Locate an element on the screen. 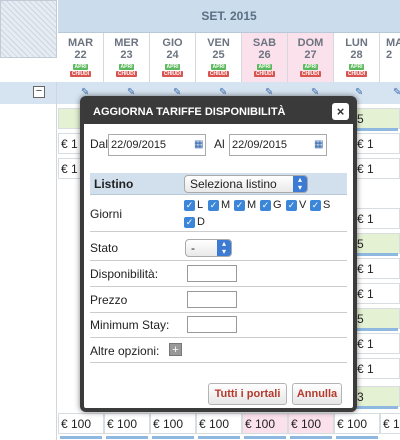  day-number: 27 is located at coordinates (310, 55).